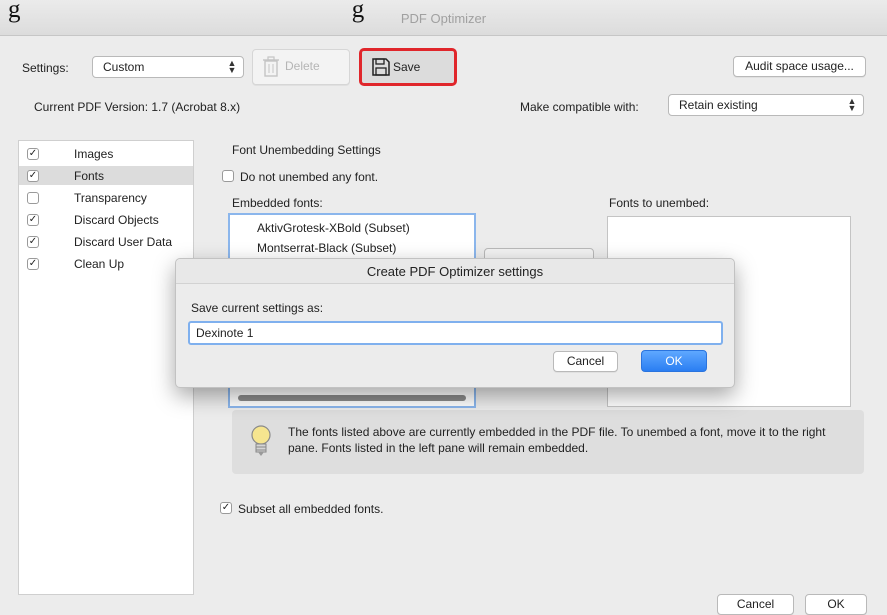  I want to click on category-item: ✓ Discard Objects, so click(106, 219).